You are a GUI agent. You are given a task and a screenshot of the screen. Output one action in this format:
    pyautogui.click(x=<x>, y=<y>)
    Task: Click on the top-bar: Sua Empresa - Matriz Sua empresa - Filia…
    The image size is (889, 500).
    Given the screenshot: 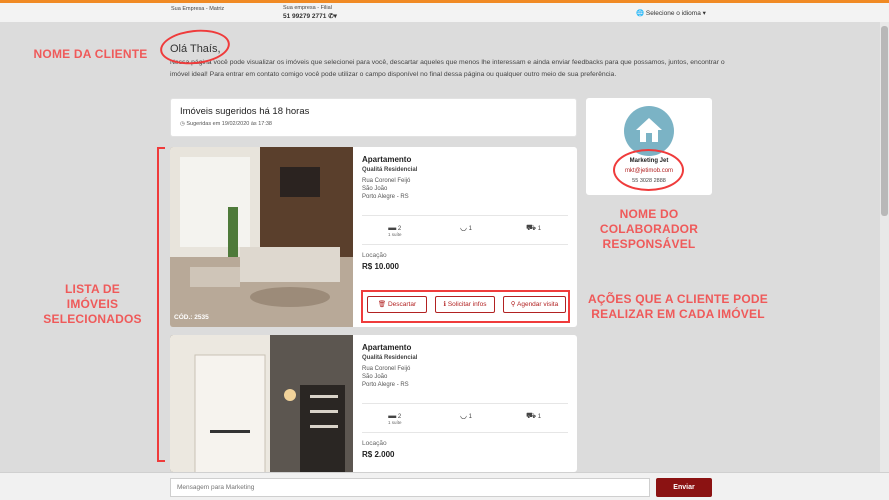 What is the action you would take?
    pyautogui.click(x=444, y=11)
    